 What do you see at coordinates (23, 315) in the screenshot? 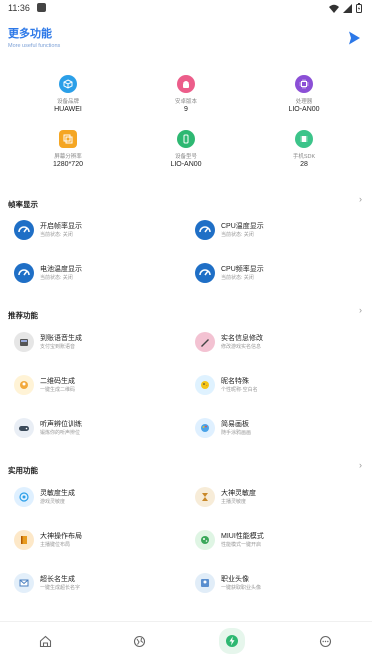
I see `section-title: 推荐功能` at bounding box center [23, 315].